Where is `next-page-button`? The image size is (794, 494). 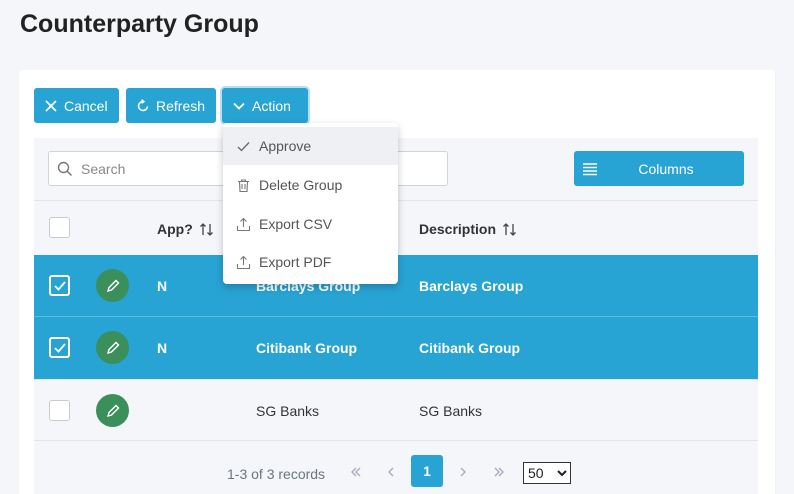
next-page-button is located at coordinates (463, 472).